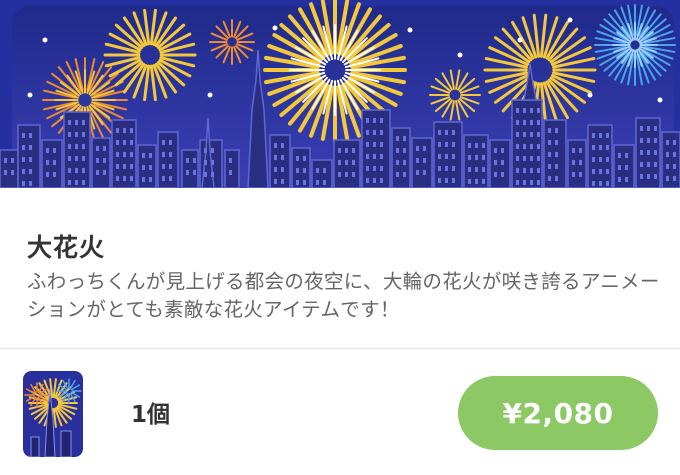  What do you see at coordinates (53, 414) in the screenshot?
I see `fireworks-tower-thumbnail-icon` at bounding box center [53, 414].